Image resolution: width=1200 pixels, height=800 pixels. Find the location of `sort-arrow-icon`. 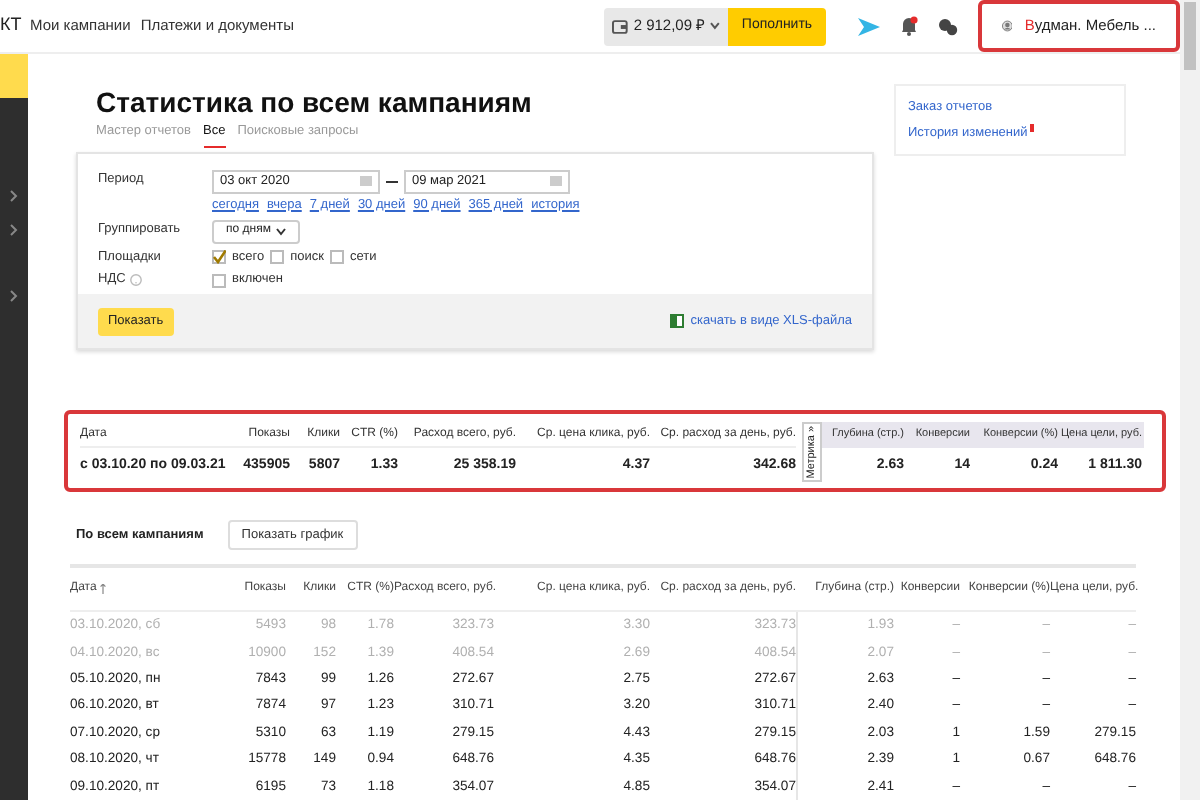

sort-arrow-icon is located at coordinates (103, 589).